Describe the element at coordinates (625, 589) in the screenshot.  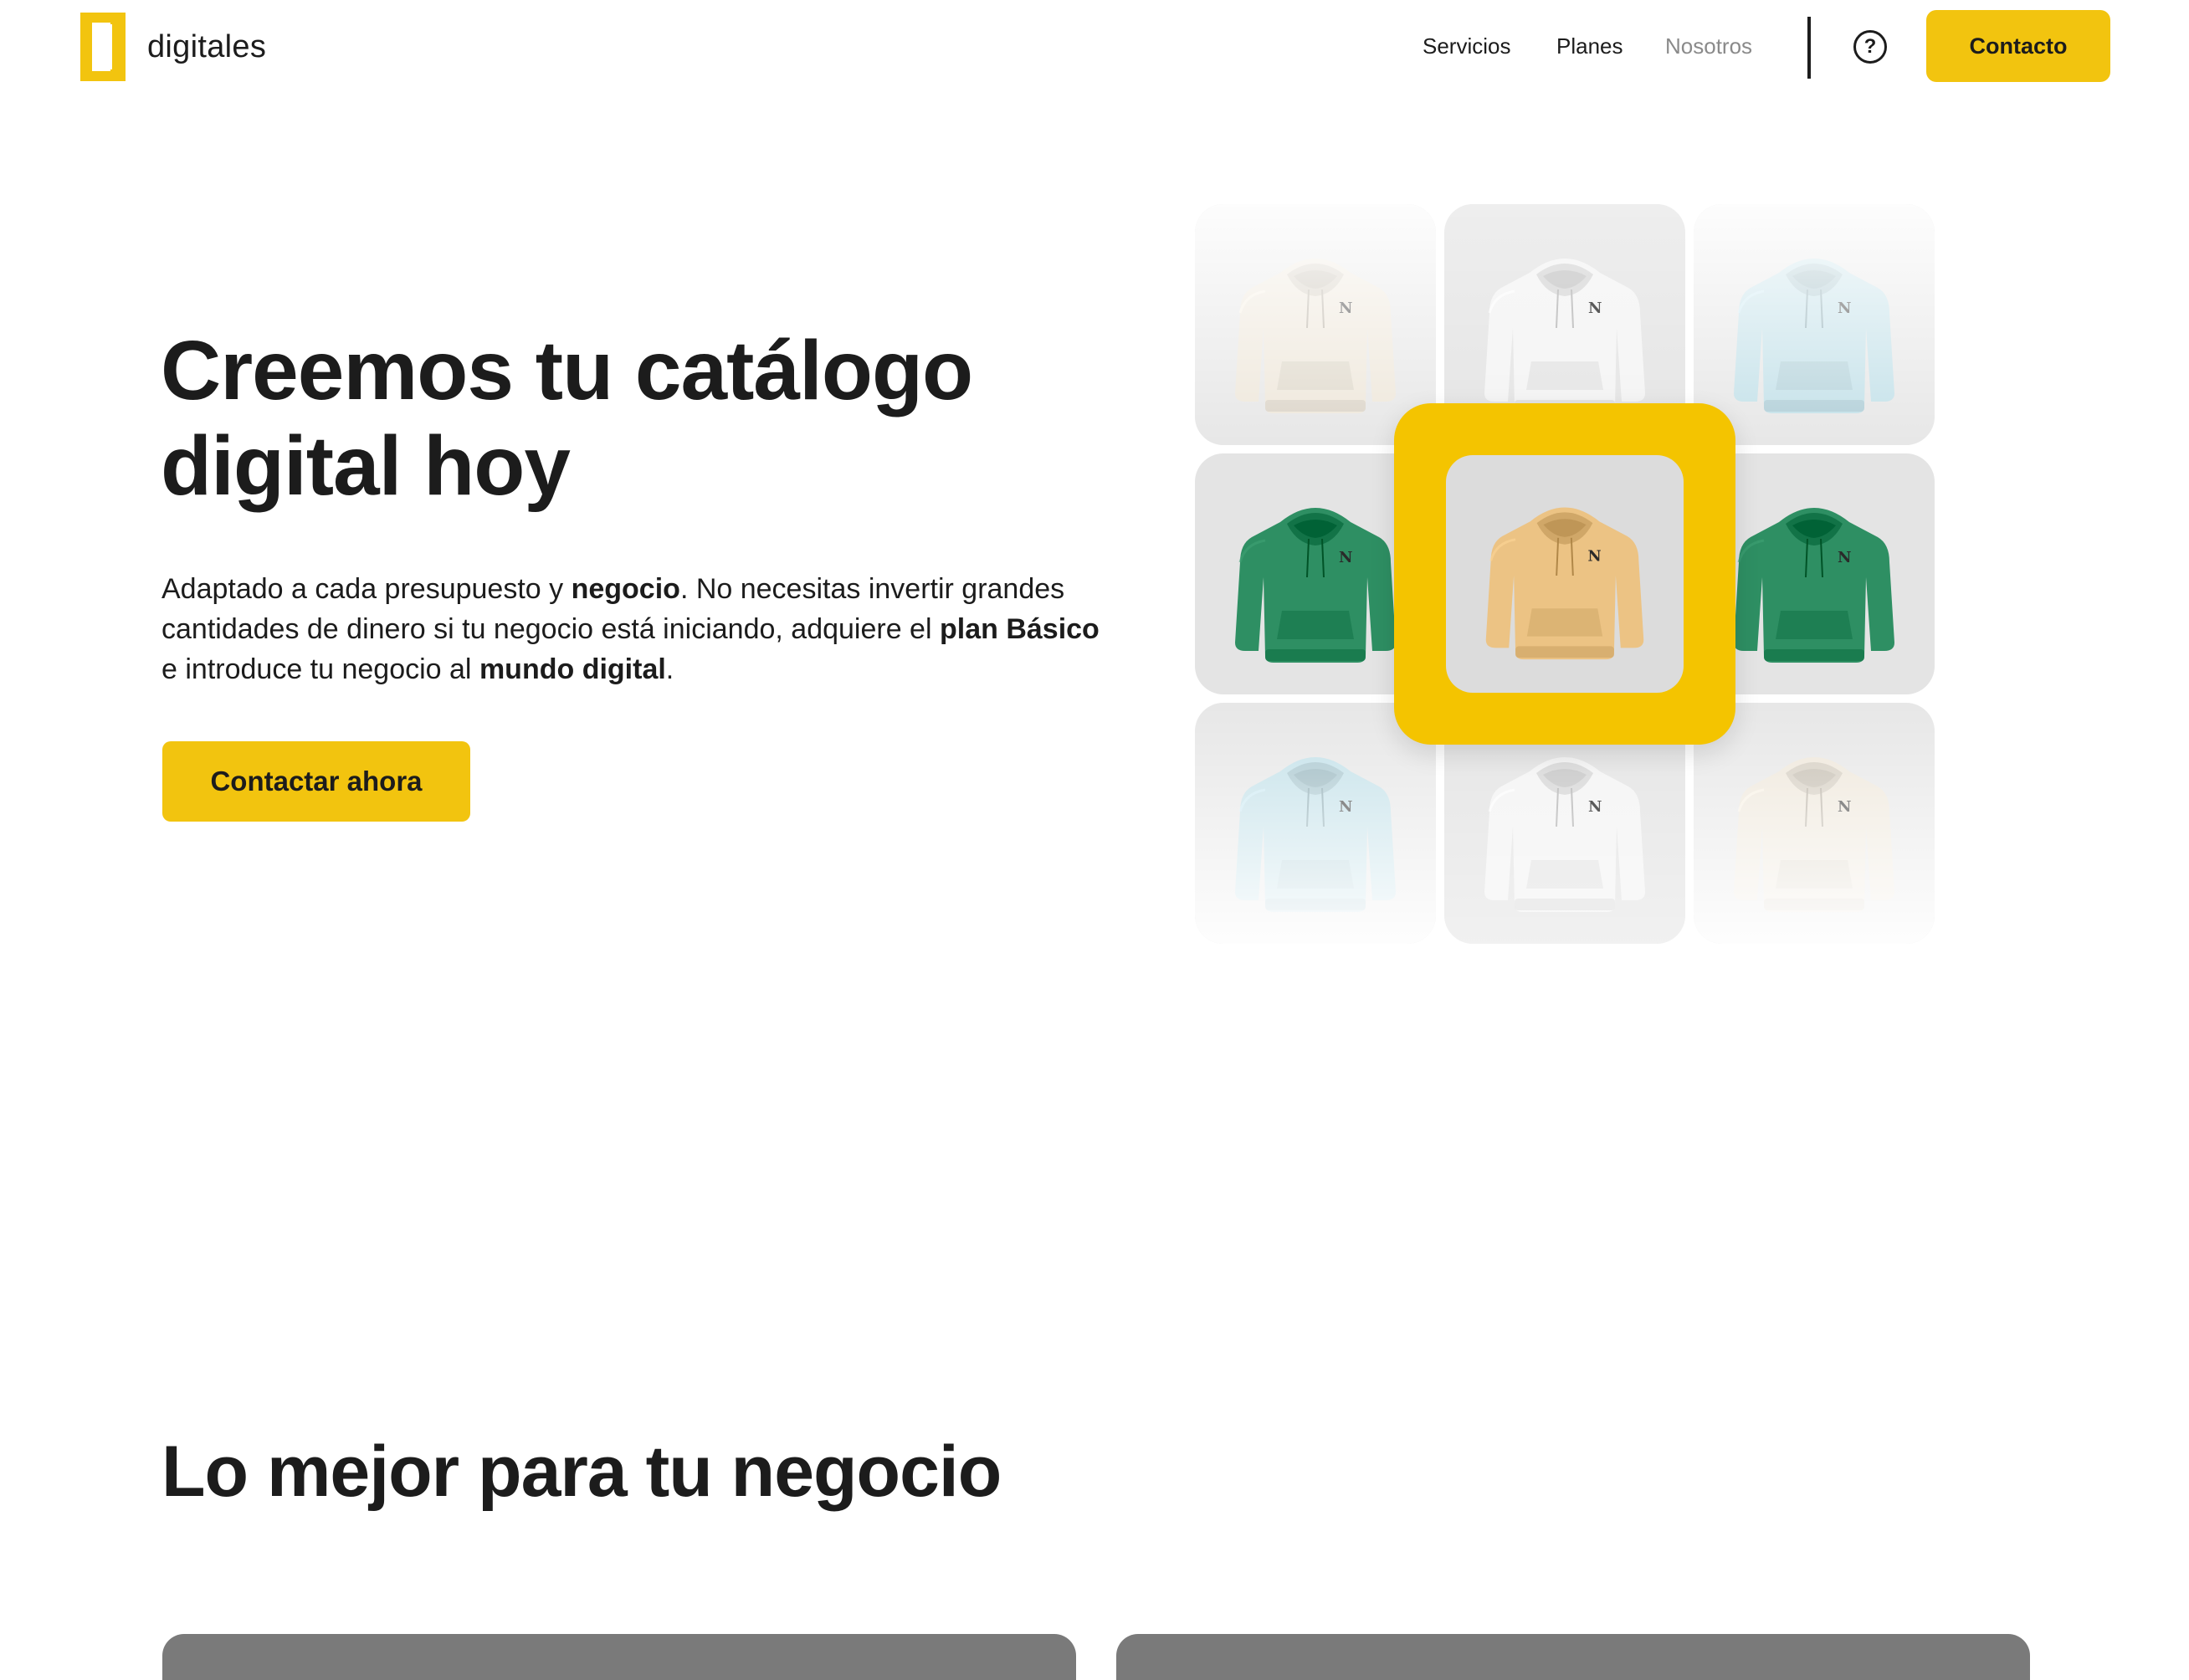
I see `hero-desc-bold-negocio: negocio` at that location.